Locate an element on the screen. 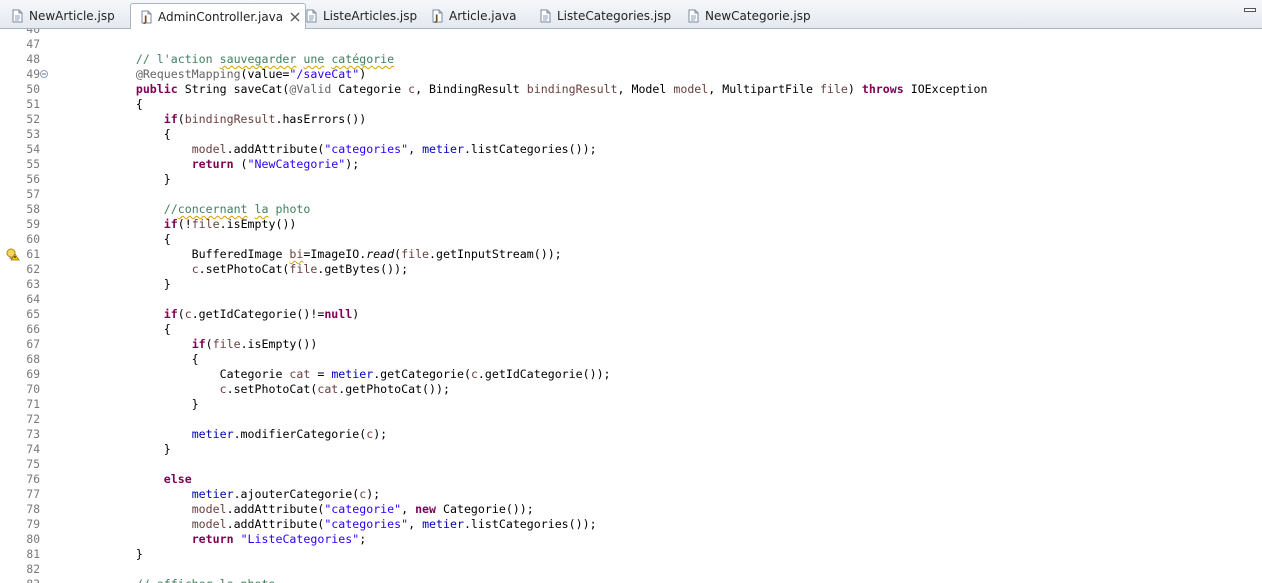  code-line: 51 { is located at coordinates (631, 104).